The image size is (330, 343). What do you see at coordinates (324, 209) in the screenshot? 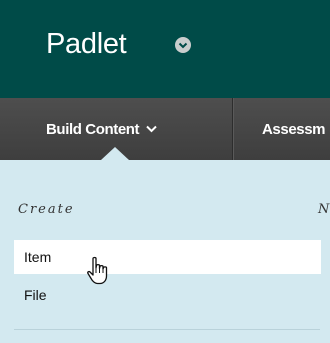
I see `menu-heading-next: N` at bounding box center [324, 209].